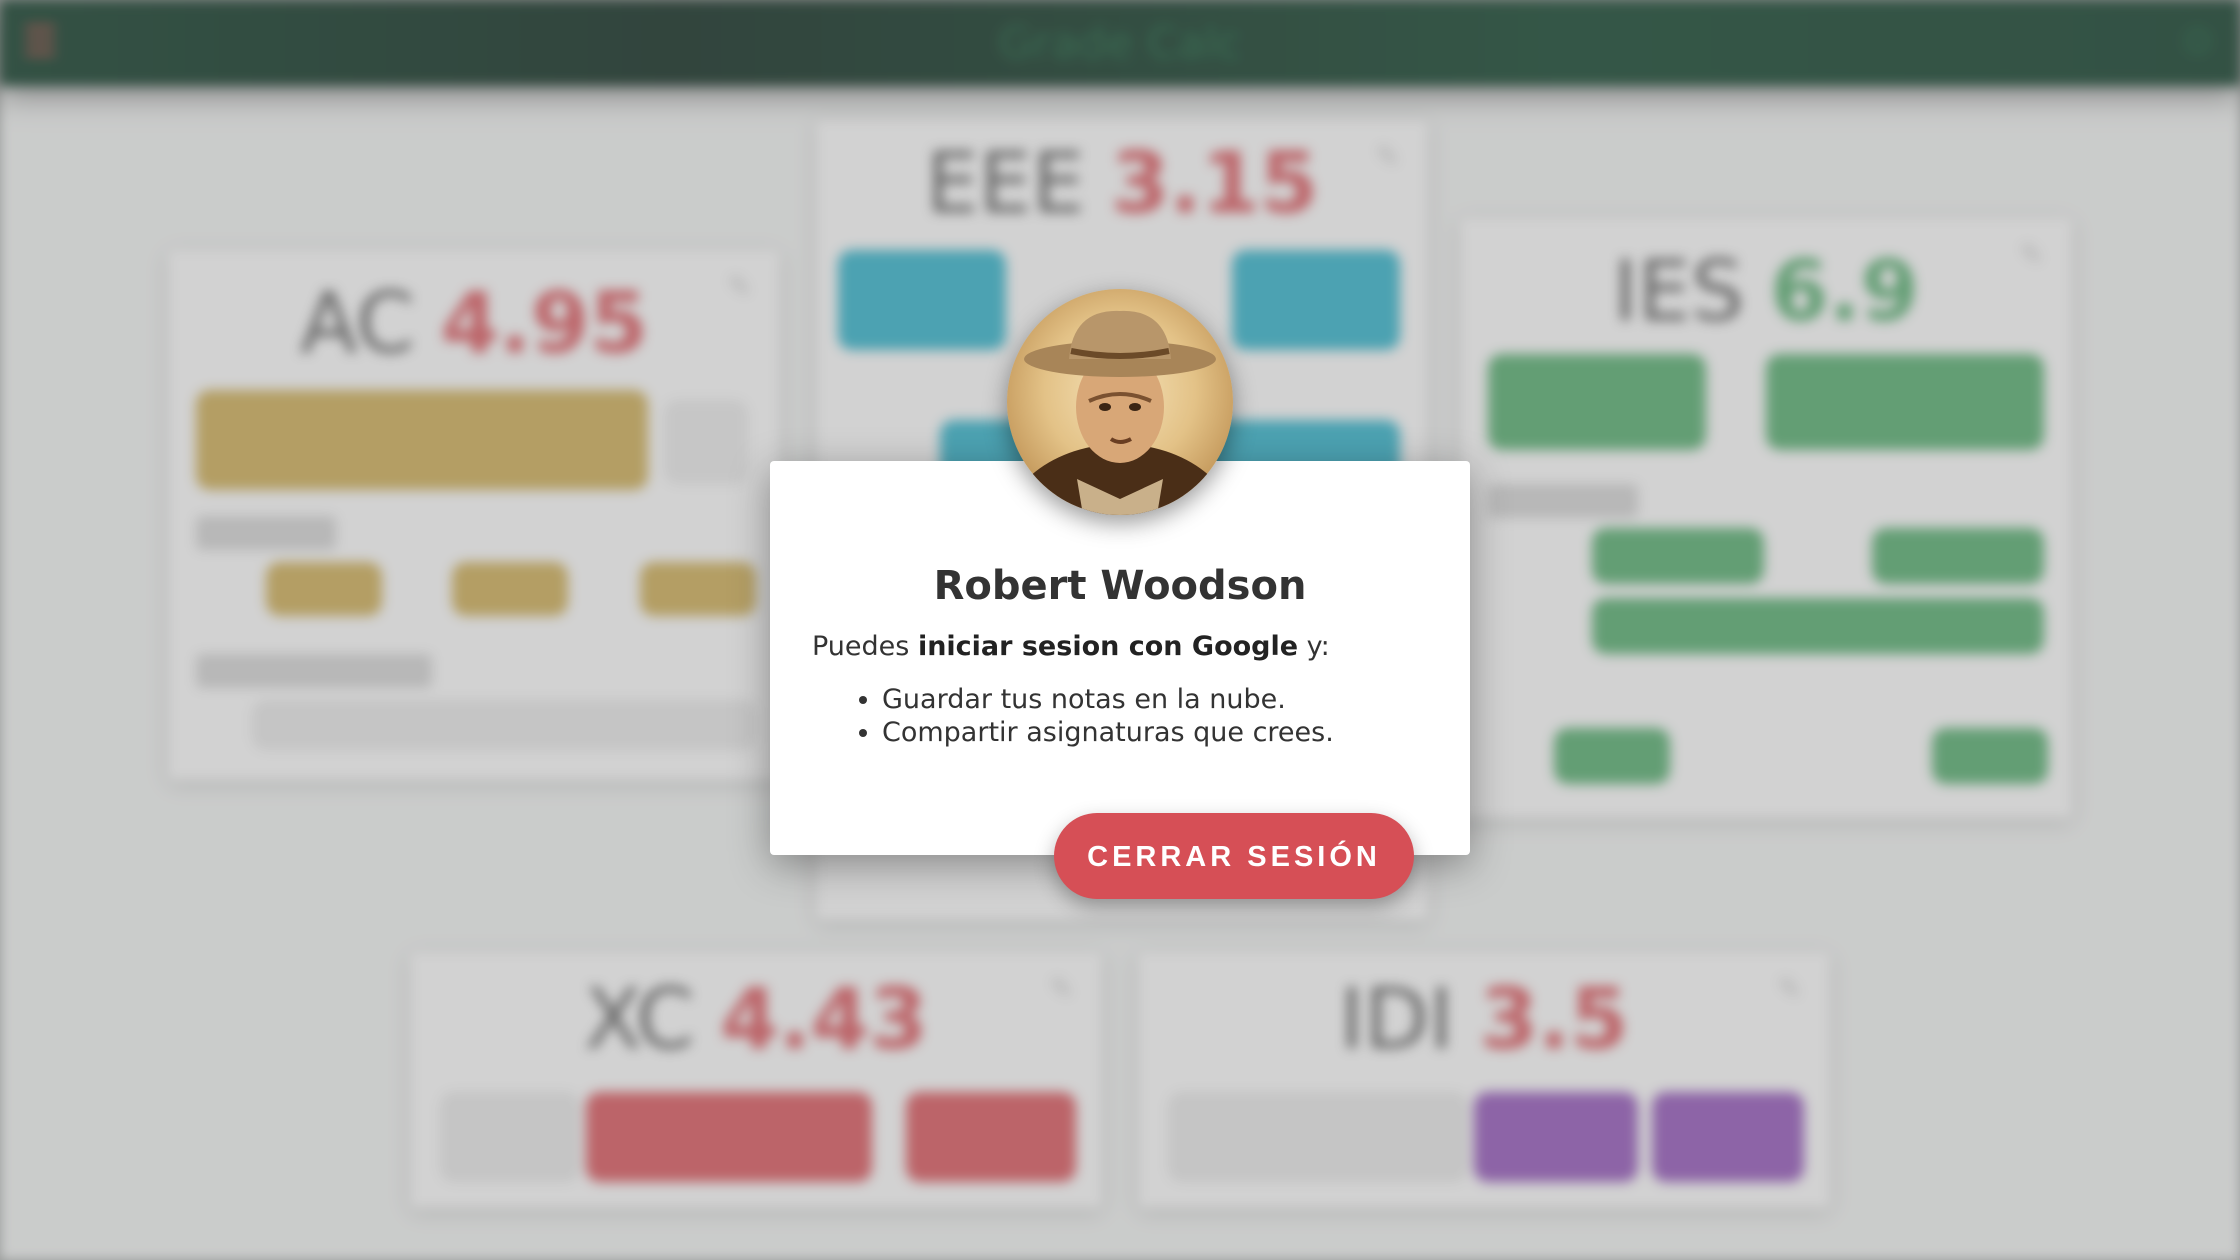 Image resolution: width=2240 pixels, height=1260 pixels. I want to click on intro-bold-text: iniciar sesion con Google, so click(1108, 646).